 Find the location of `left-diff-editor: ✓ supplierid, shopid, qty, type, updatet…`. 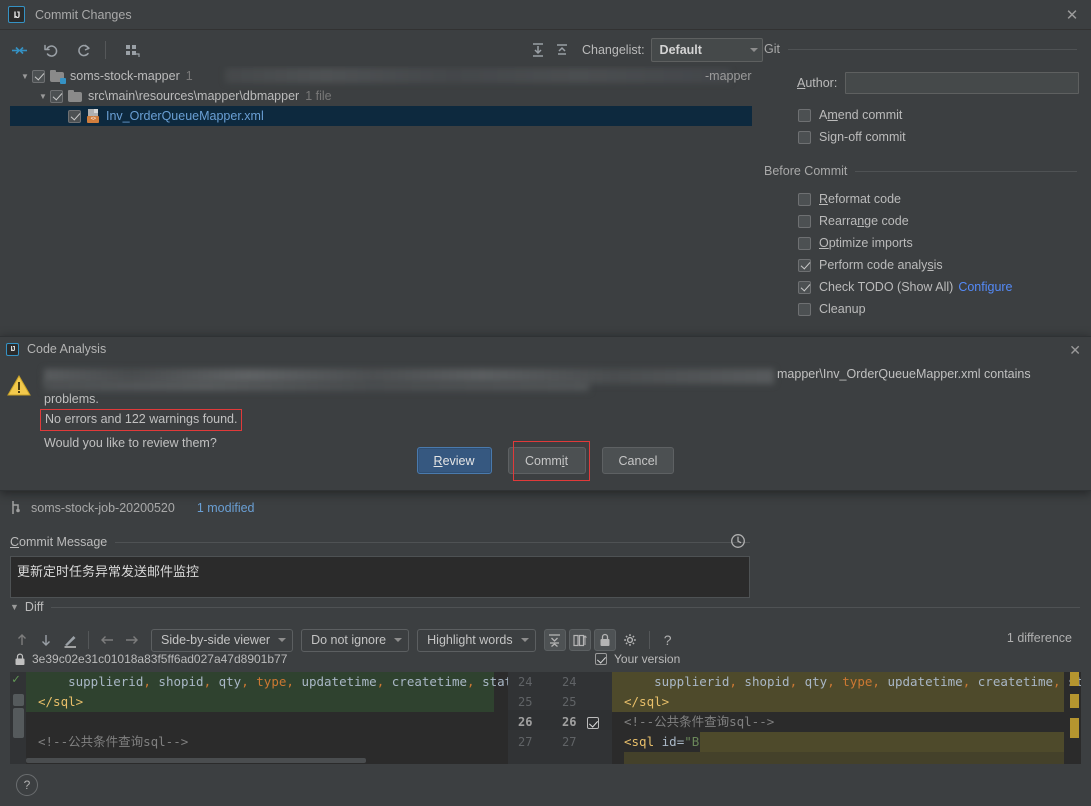

left-diff-editor: ✓ supplierid, shopid, qty, type, updatet… is located at coordinates (259, 718).